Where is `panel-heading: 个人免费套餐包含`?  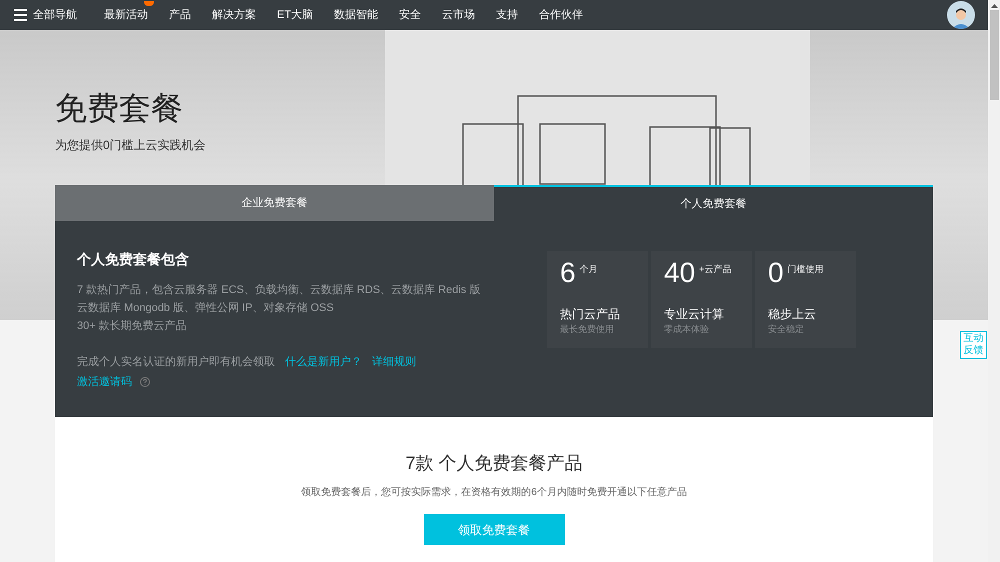
panel-heading: 个人免费套餐包含 is located at coordinates (133, 259).